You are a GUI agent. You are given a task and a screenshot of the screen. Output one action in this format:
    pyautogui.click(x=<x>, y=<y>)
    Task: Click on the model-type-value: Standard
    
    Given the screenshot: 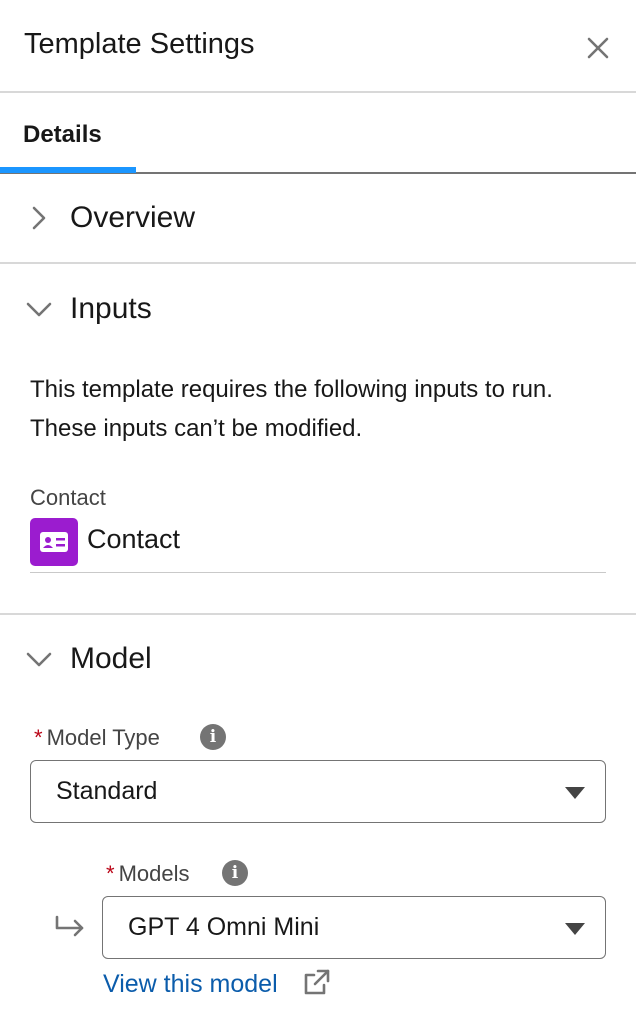 What is the action you would take?
    pyautogui.click(x=107, y=791)
    